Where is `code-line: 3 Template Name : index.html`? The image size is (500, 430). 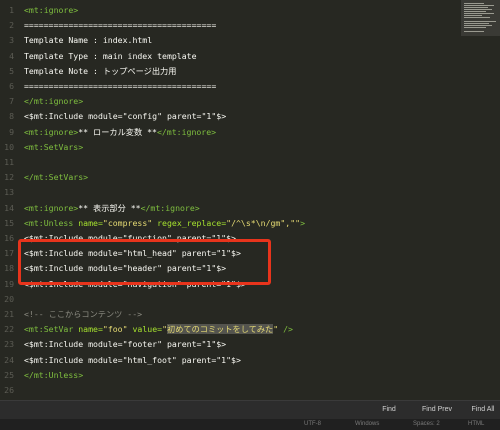 code-line: 3 Template Name : index.html is located at coordinates (230, 40).